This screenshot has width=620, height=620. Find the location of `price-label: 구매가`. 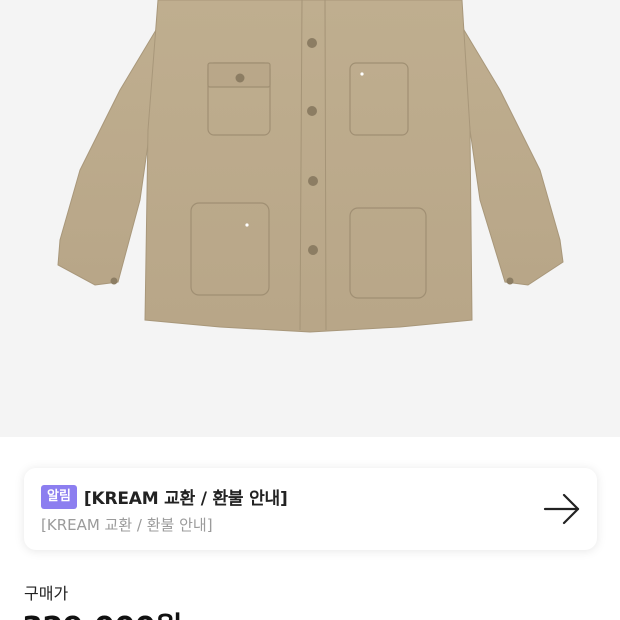

price-label: 구매가 is located at coordinates (46, 593).